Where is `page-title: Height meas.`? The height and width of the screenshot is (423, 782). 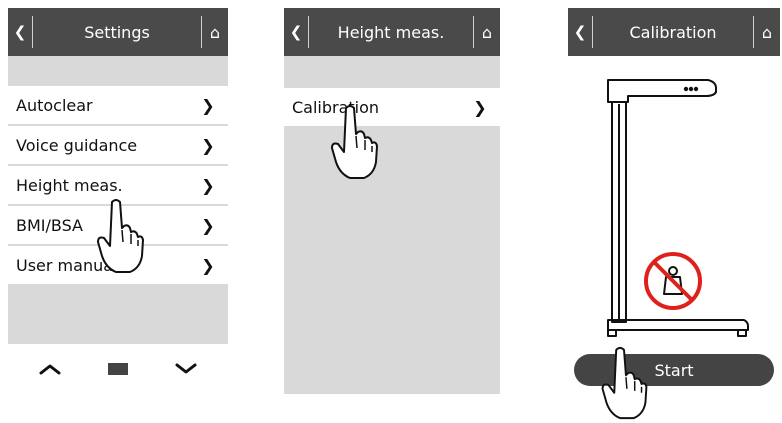 page-title: Height meas. is located at coordinates (391, 32).